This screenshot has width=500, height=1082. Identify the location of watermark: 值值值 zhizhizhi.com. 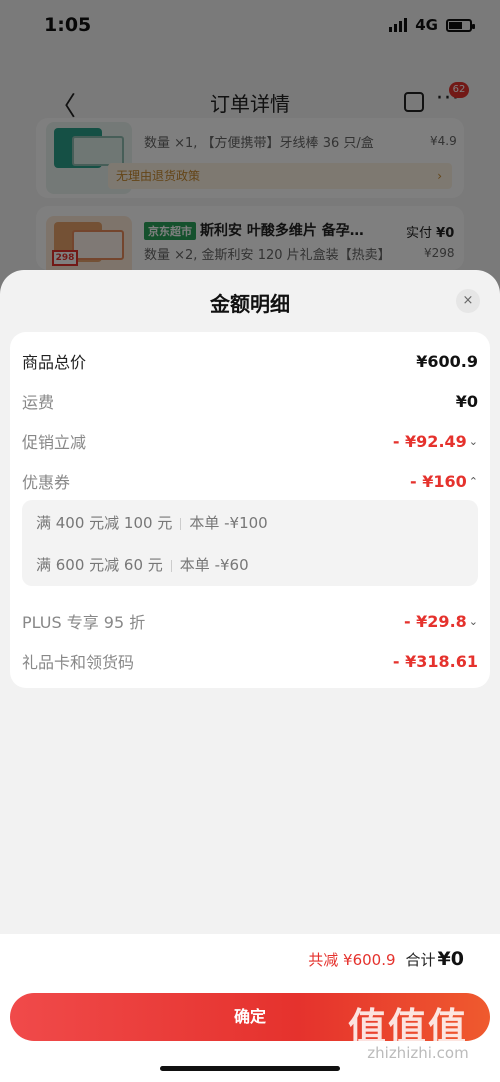
(418, 1031).